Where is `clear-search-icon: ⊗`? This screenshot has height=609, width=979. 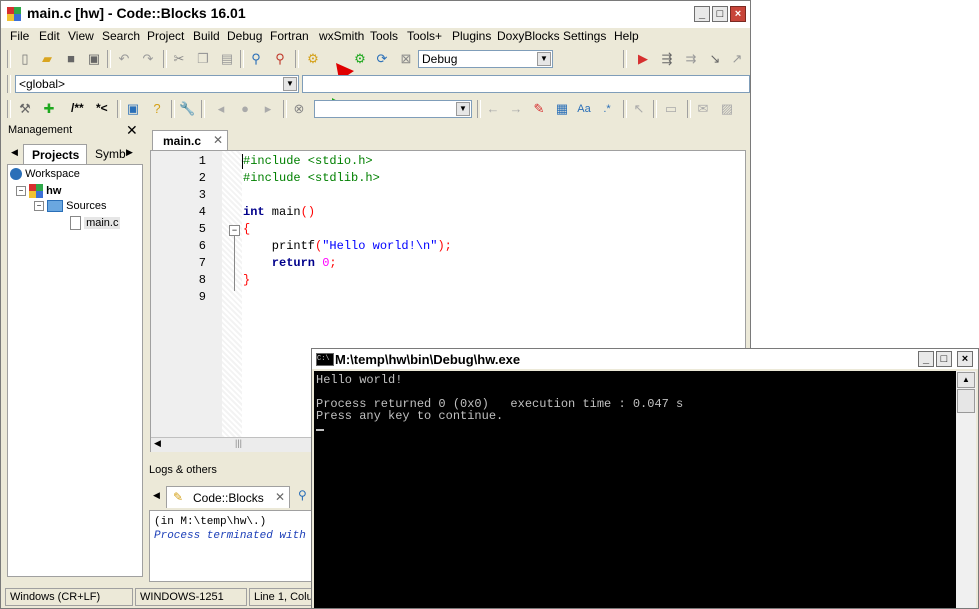
clear-search-icon: ⊗ is located at coordinates (299, 109).